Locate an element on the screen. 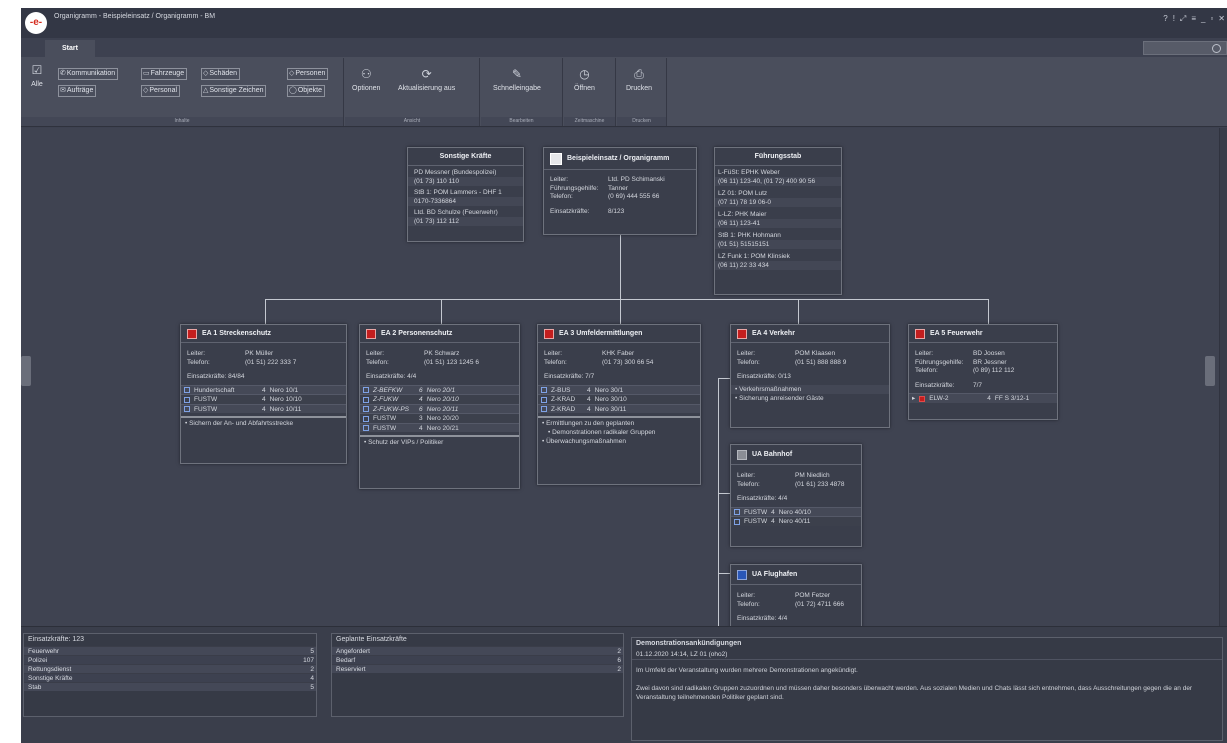 This screenshot has width=1227, height=743. einsatzkraefte-row: Einsatzkräfte: 8/123 is located at coordinates (587, 211).